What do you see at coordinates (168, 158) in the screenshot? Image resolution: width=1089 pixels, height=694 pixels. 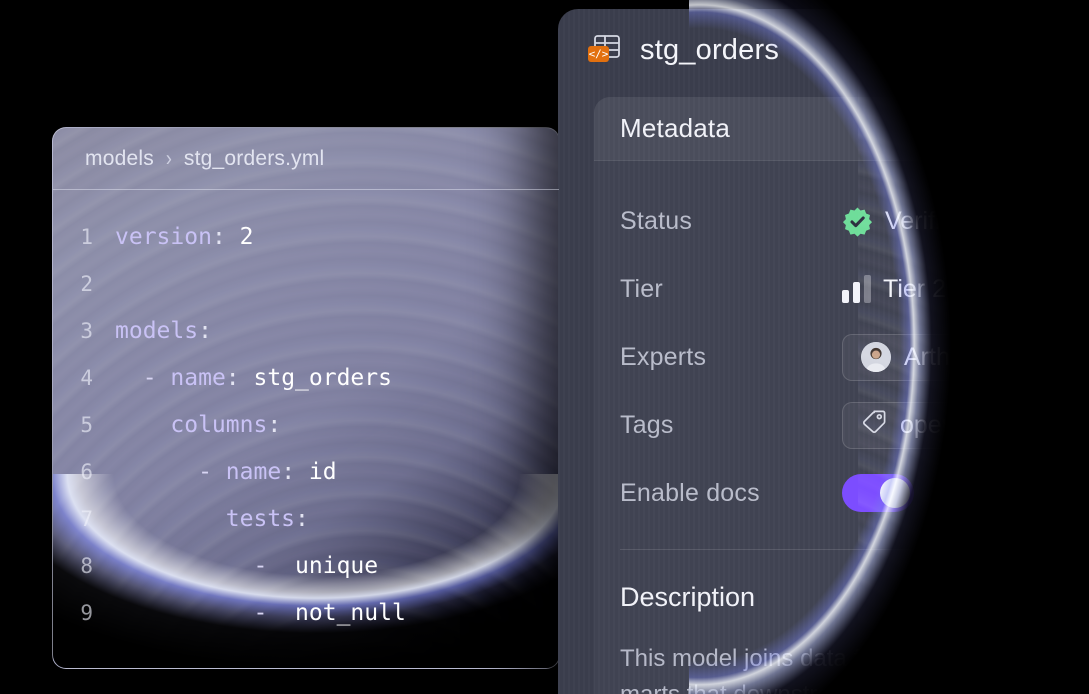 I see `chevron-right-icon: ›` at bounding box center [168, 158].